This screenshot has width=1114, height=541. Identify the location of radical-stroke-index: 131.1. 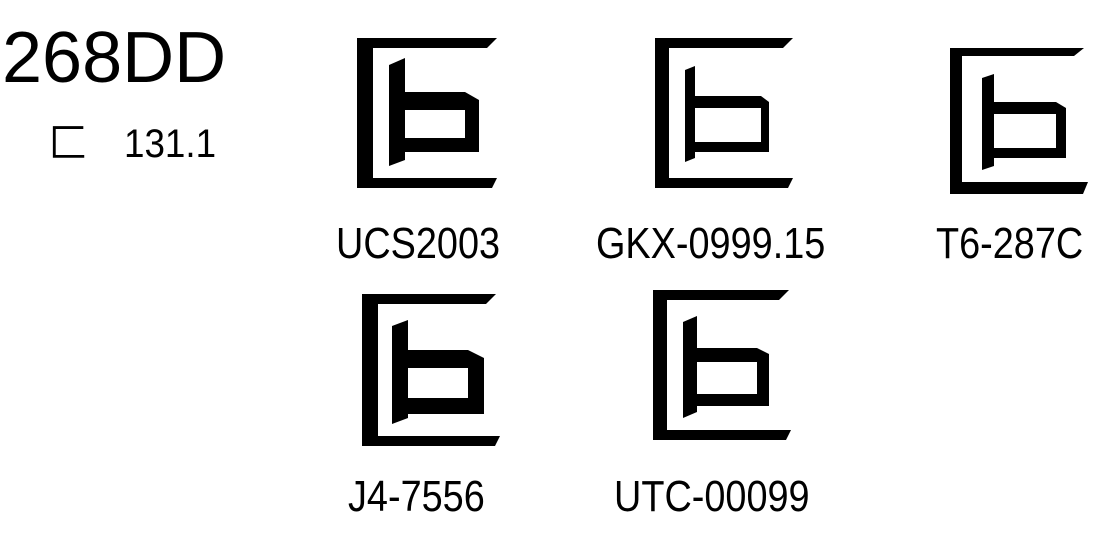
(170, 144).